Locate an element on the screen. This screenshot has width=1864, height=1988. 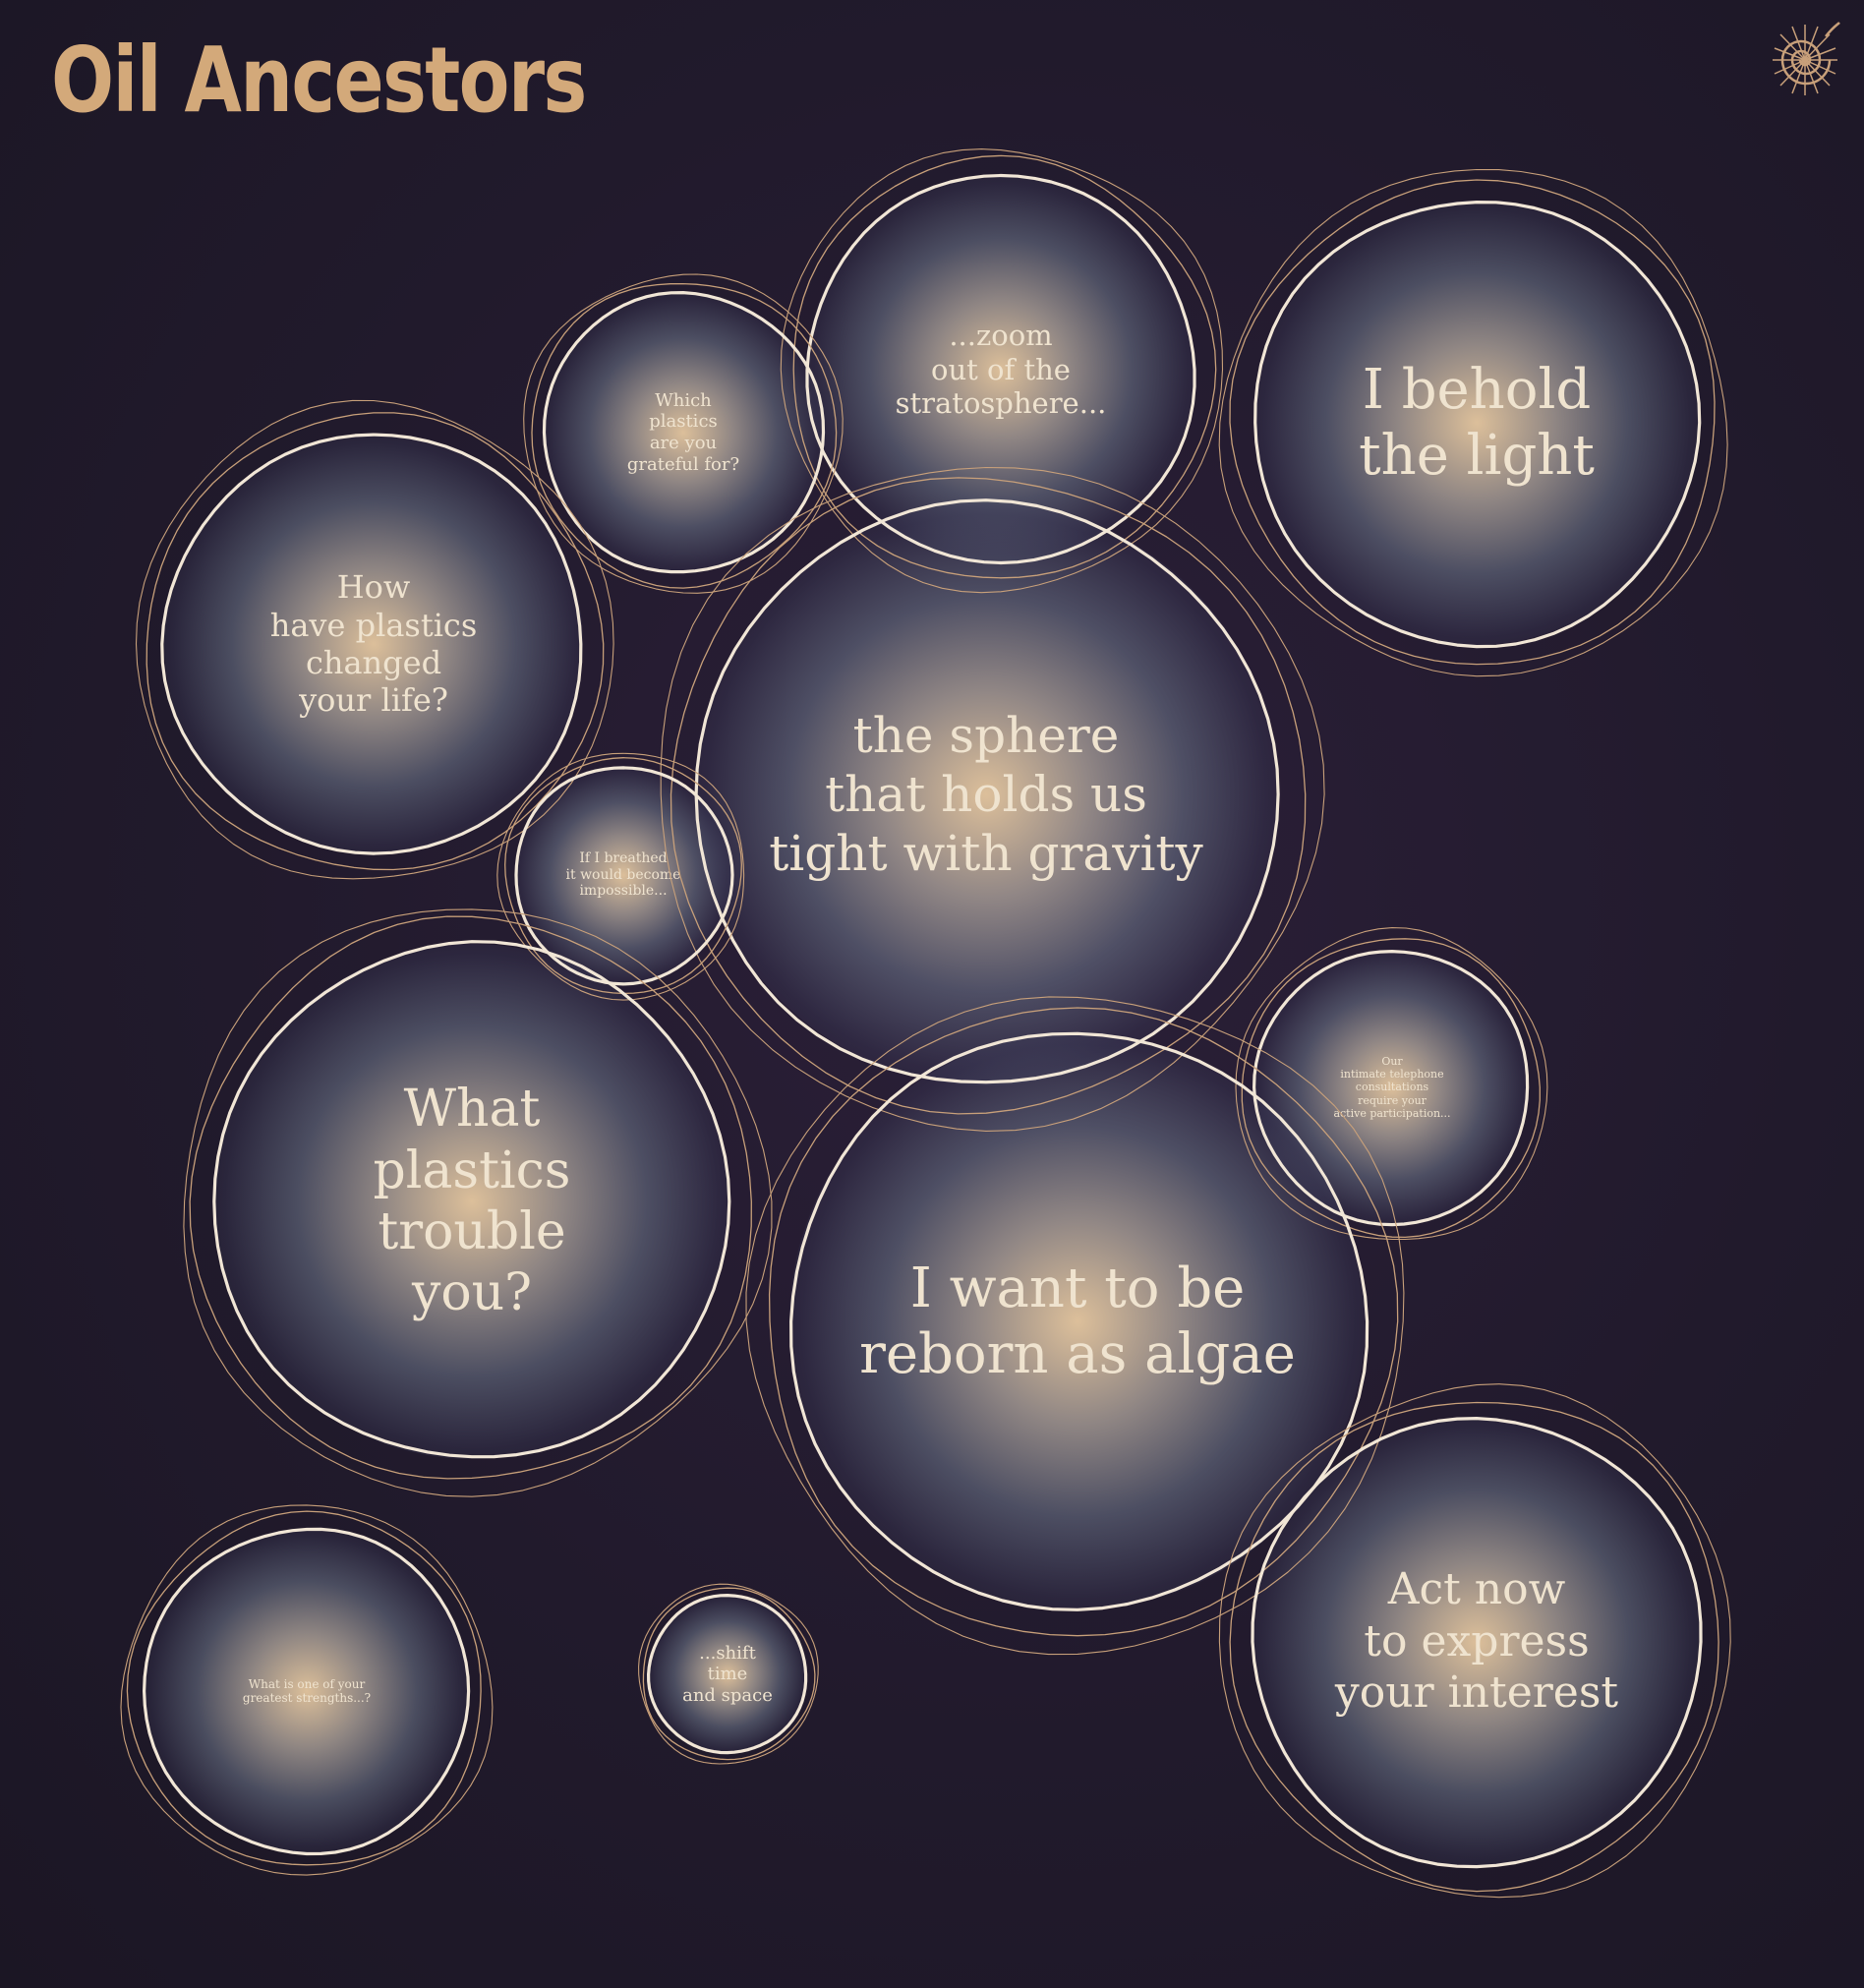
bubble-label: I behold the light is located at coordinates (1477, 422).